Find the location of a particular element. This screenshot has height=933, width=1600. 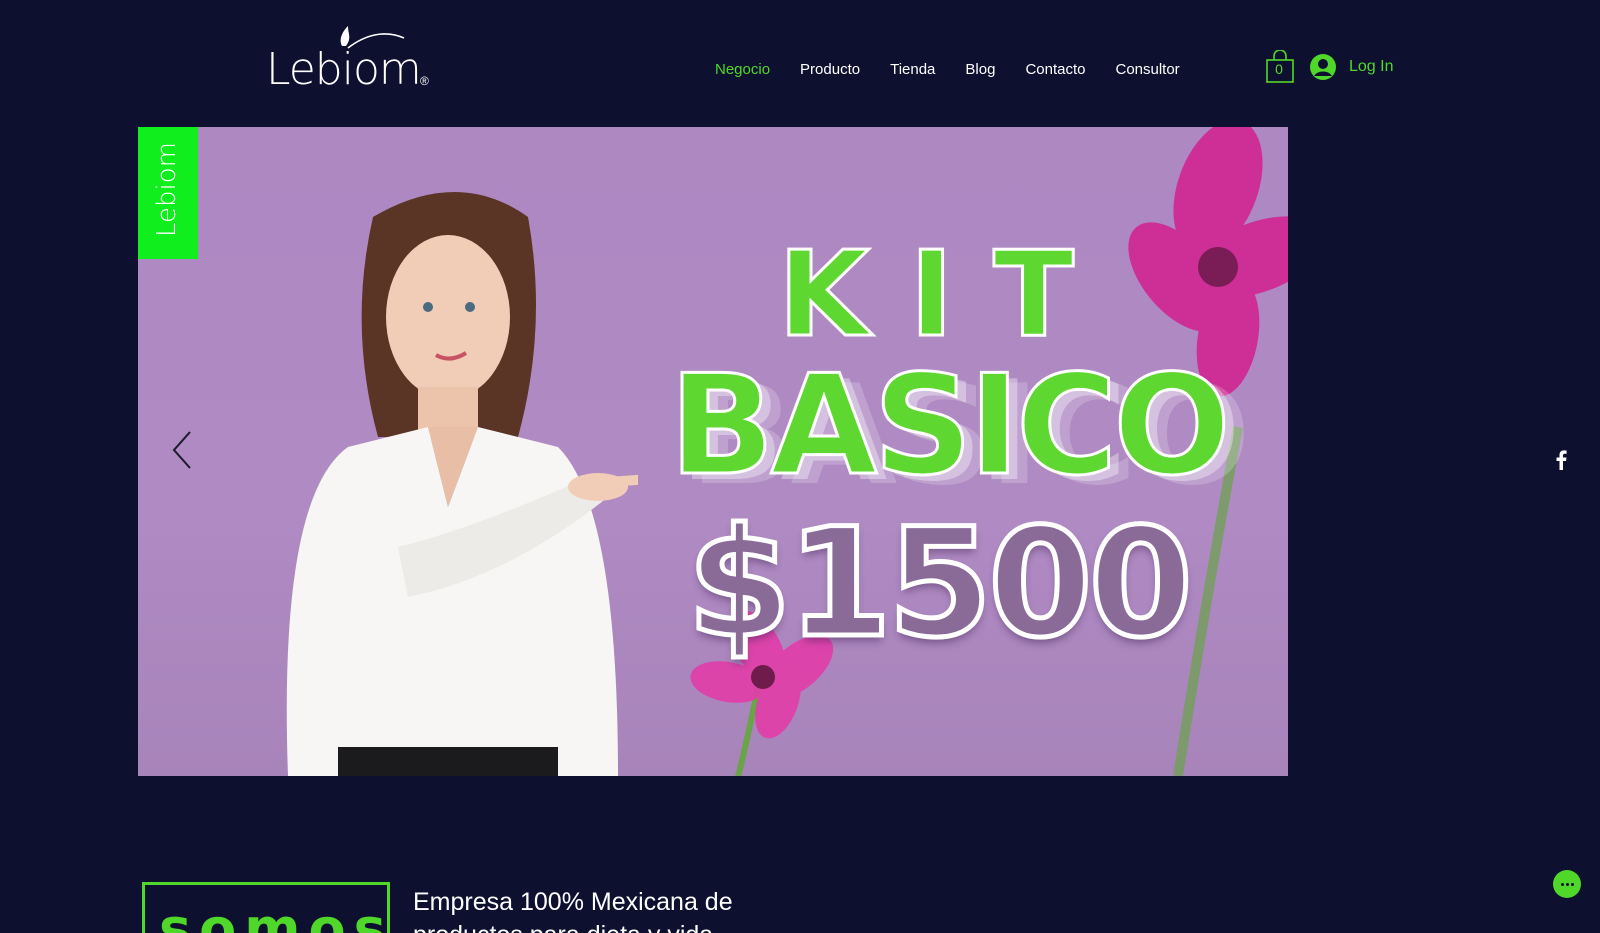

login-button: Log In is located at coordinates (1351, 67).